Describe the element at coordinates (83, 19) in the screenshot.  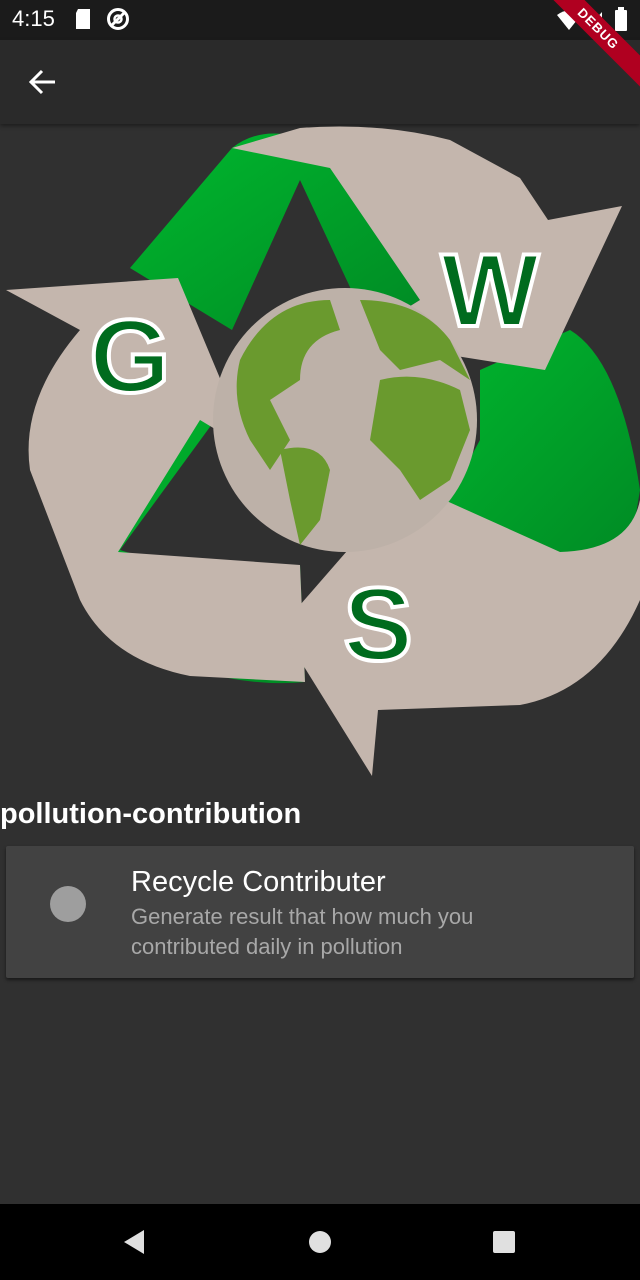
I see `sd-card-icon` at that location.